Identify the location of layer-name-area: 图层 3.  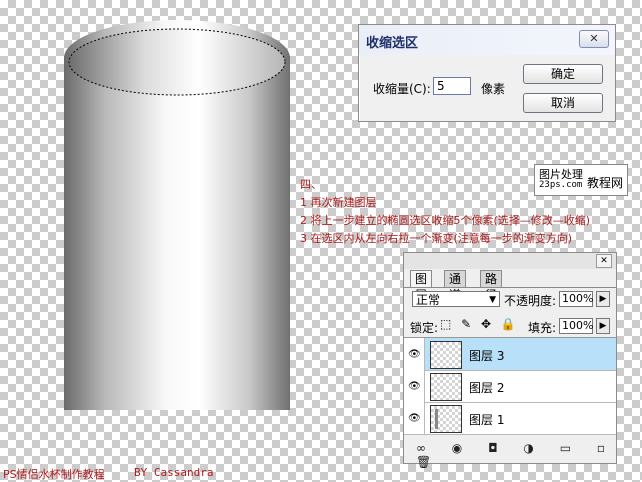
(520, 354).